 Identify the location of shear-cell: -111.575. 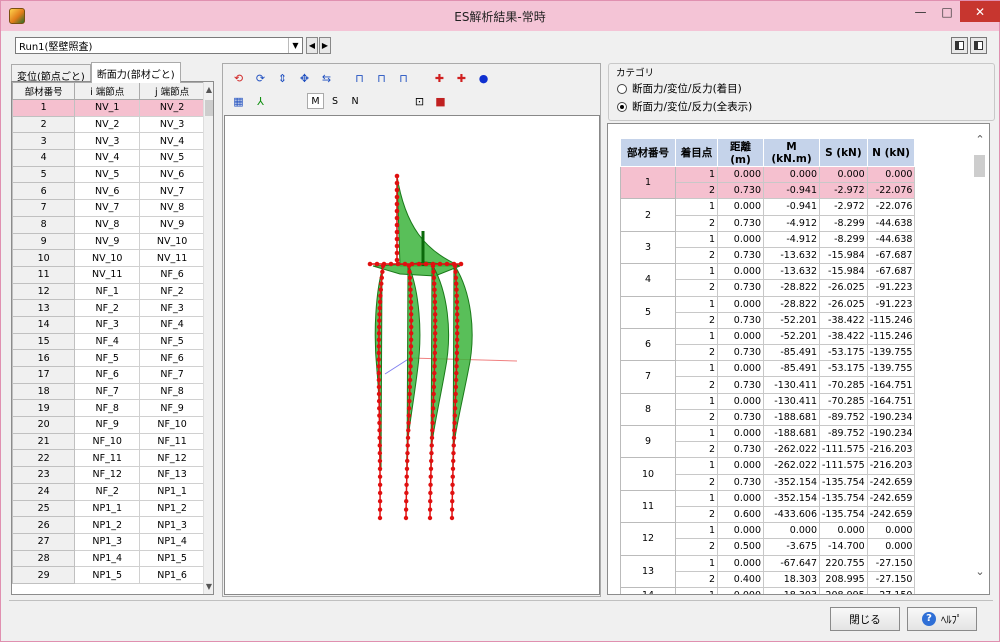
(843, 466).